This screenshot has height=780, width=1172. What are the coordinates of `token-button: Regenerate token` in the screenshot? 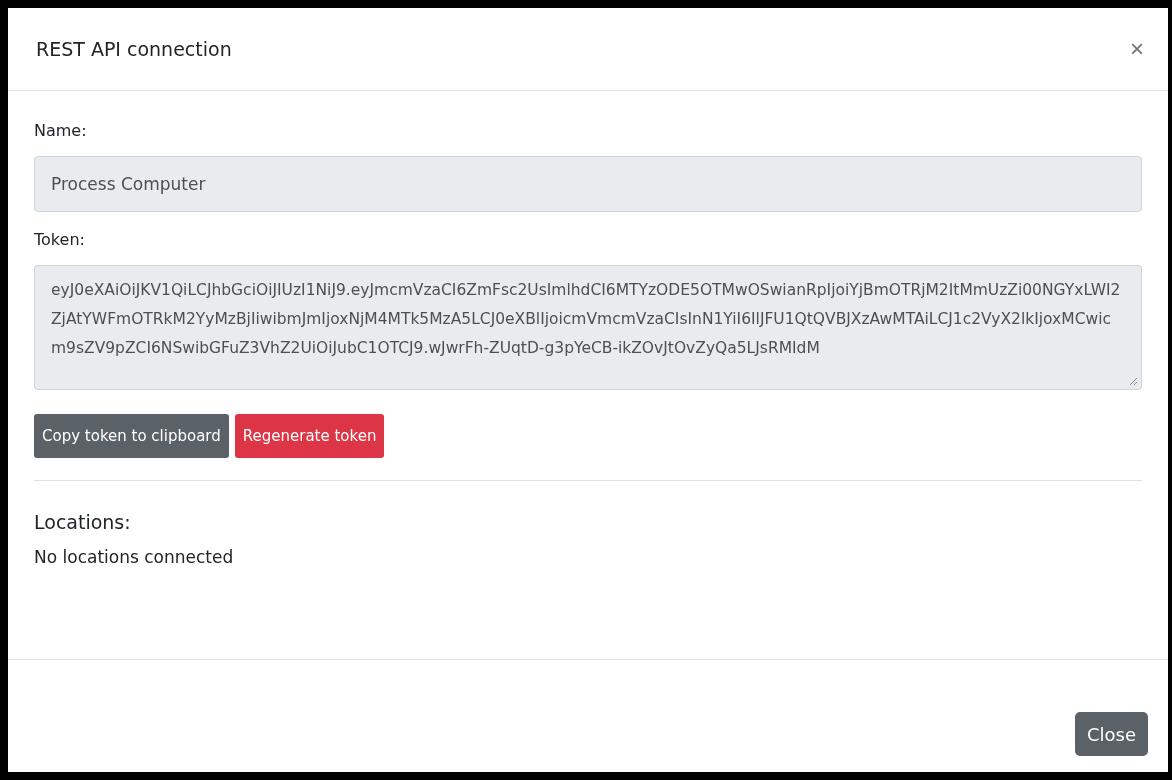 It's located at (309, 436).